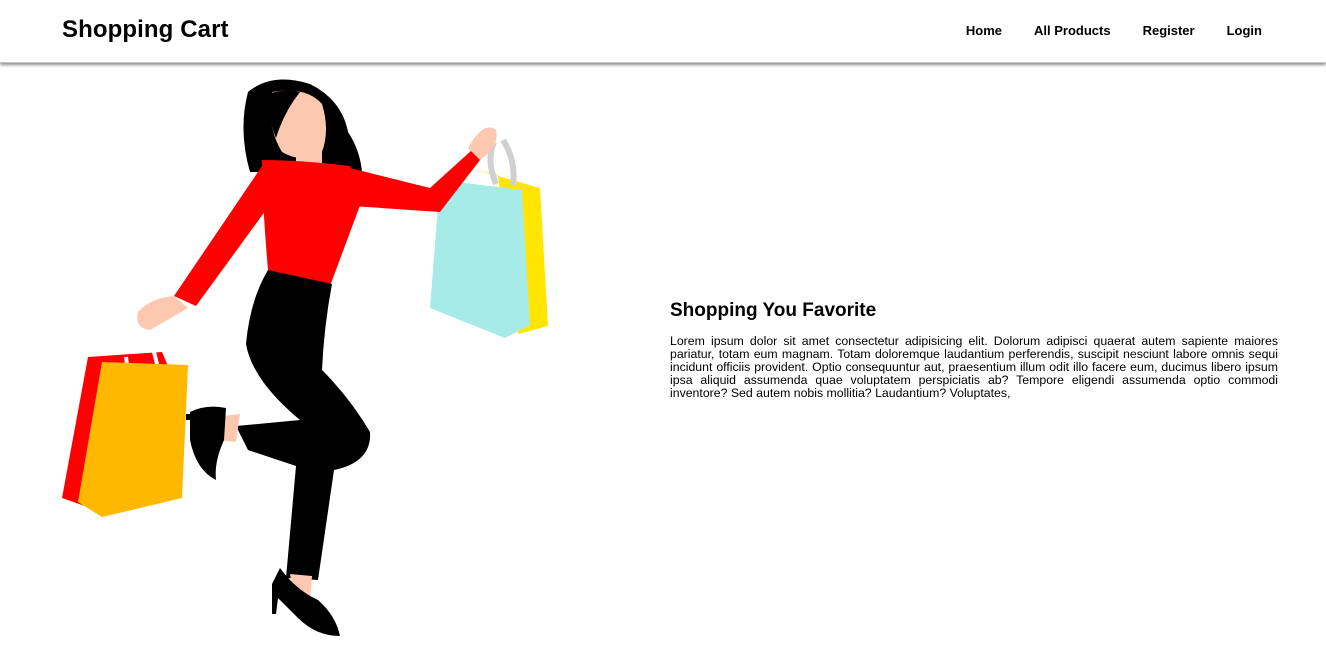 This screenshot has height=648, width=1326. I want to click on brand-logo: Shopping Cart, so click(145, 30).